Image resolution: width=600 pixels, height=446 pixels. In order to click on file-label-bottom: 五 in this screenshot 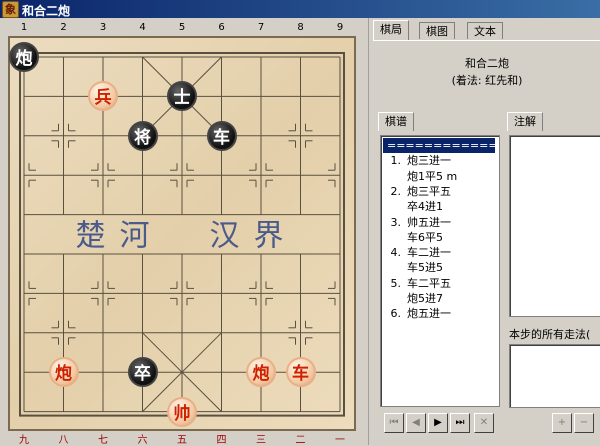, I will do `click(182, 440)`.